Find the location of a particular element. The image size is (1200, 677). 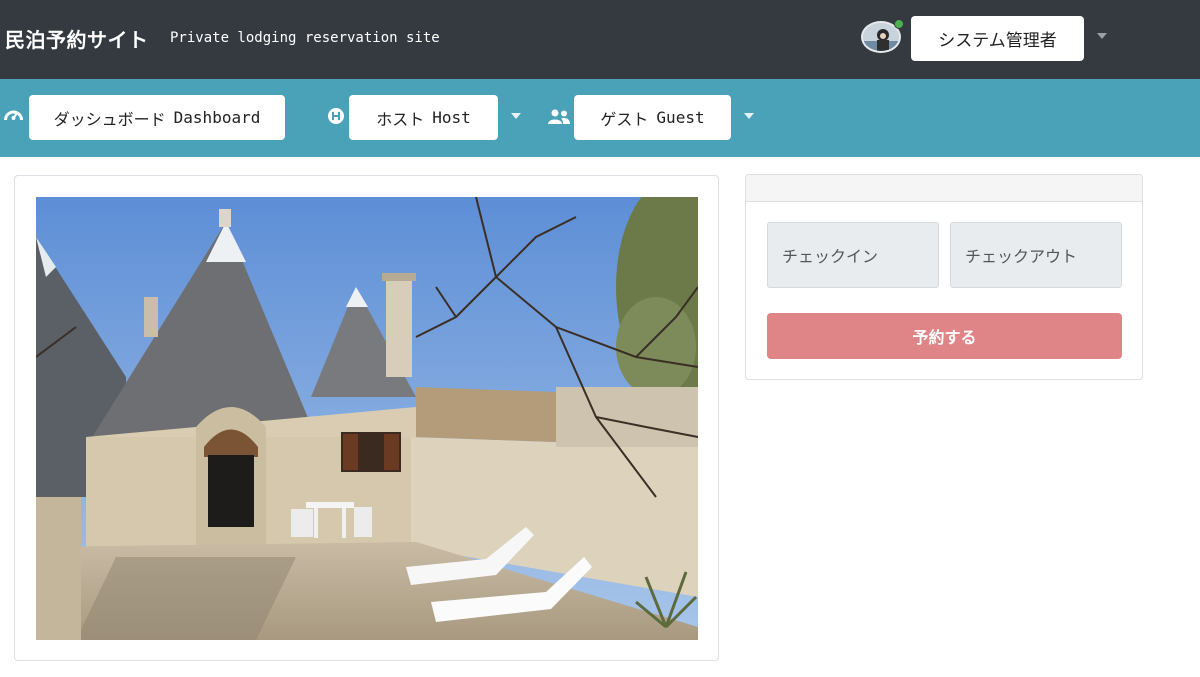

site-subtitle: Private lodging reservation site is located at coordinates (305, 38).